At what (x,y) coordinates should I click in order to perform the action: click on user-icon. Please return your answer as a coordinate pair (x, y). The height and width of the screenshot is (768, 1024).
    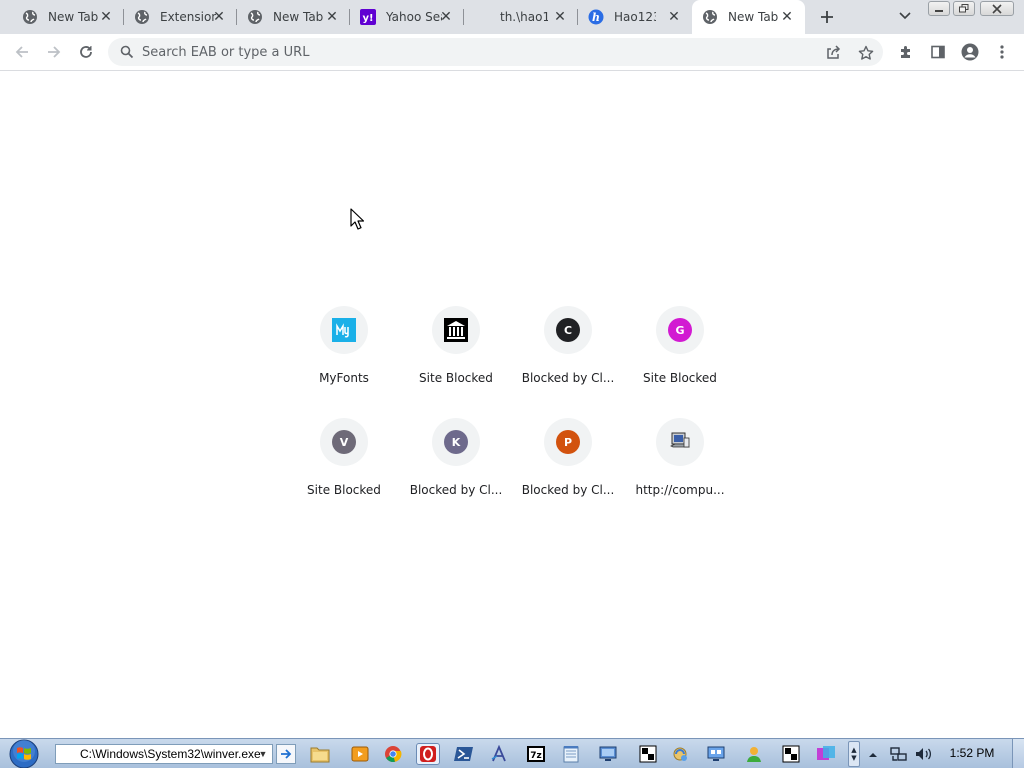
    Looking at the image, I should click on (754, 754).